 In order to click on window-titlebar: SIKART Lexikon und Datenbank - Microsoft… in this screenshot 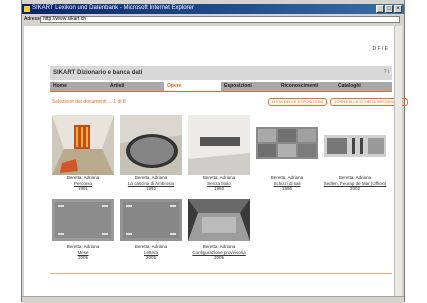, I will do `click(213, 9)`.